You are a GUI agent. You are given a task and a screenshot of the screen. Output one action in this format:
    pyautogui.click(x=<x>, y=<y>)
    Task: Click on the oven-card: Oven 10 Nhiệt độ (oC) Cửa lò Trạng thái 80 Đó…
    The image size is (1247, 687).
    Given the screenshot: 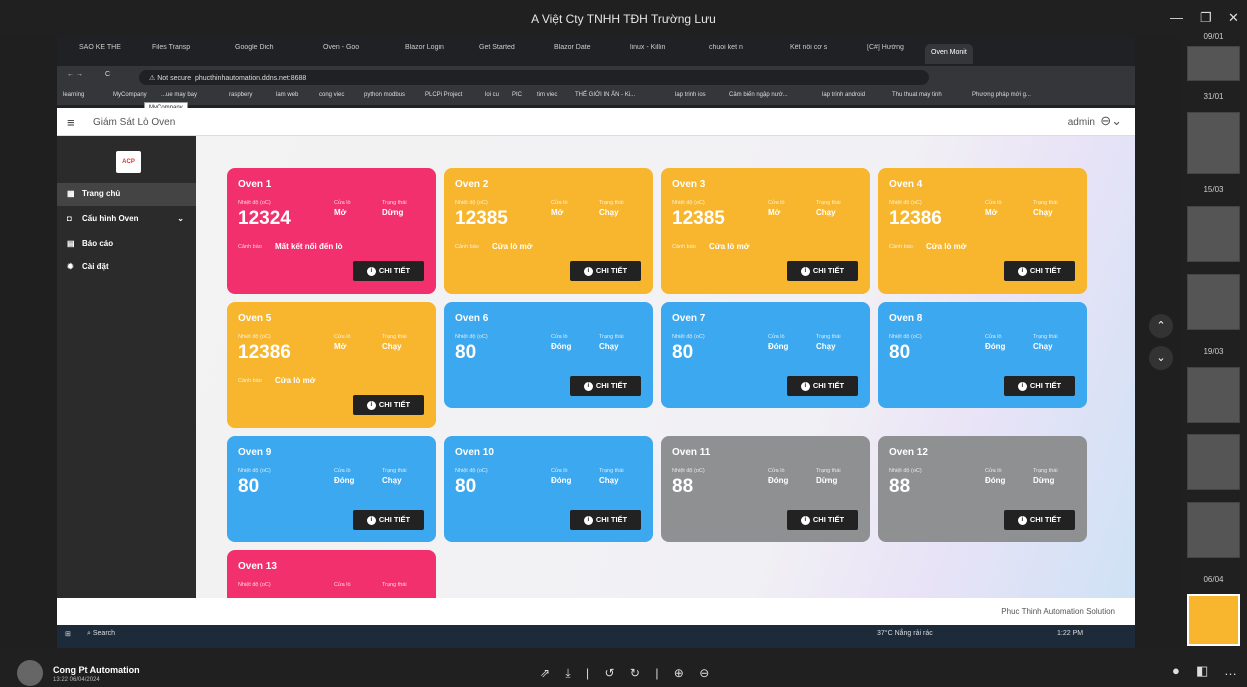 What is the action you would take?
    pyautogui.click(x=548, y=489)
    